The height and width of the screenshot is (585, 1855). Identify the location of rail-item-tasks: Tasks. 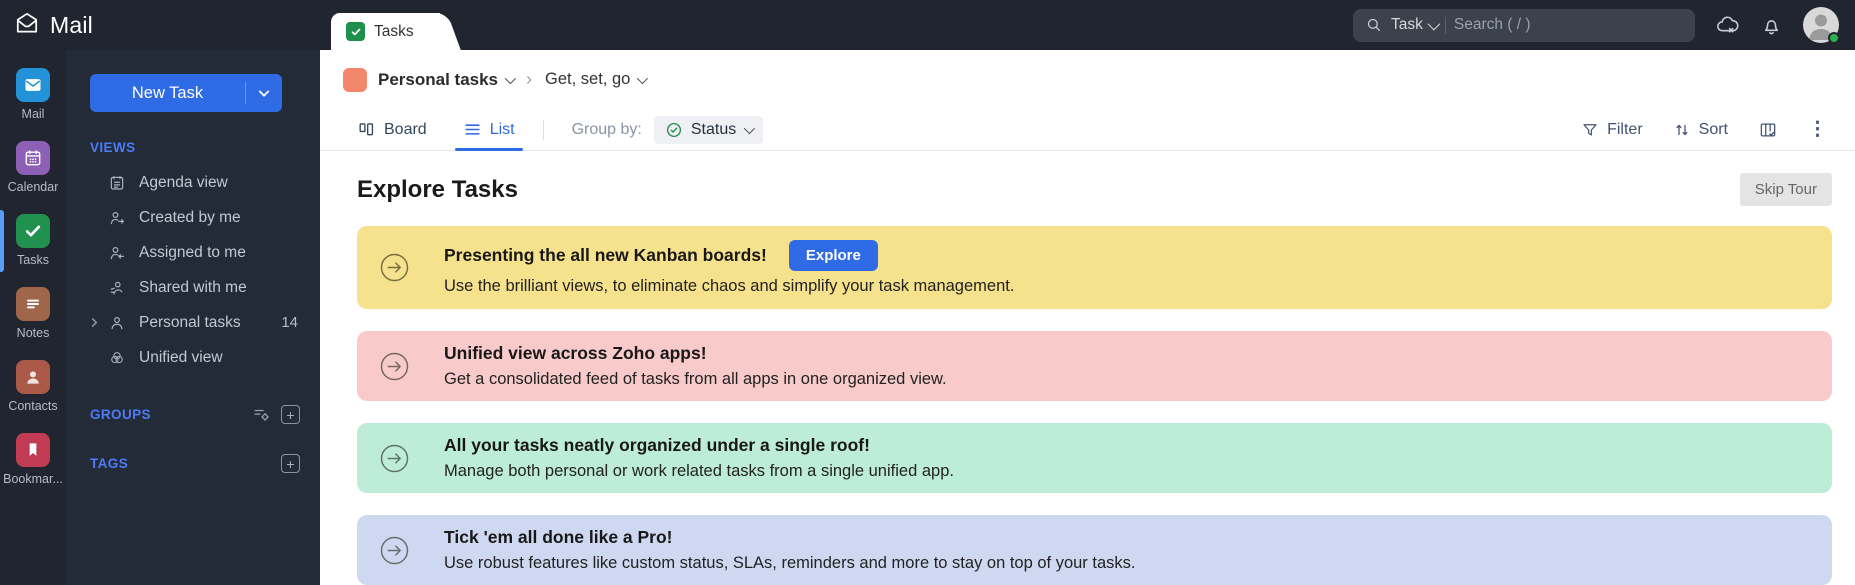
(33, 241).